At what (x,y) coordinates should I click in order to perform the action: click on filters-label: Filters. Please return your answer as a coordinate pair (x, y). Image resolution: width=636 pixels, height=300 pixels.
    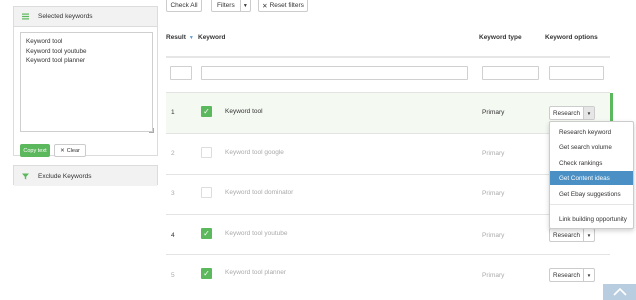
    Looking at the image, I should click on (226, 5).